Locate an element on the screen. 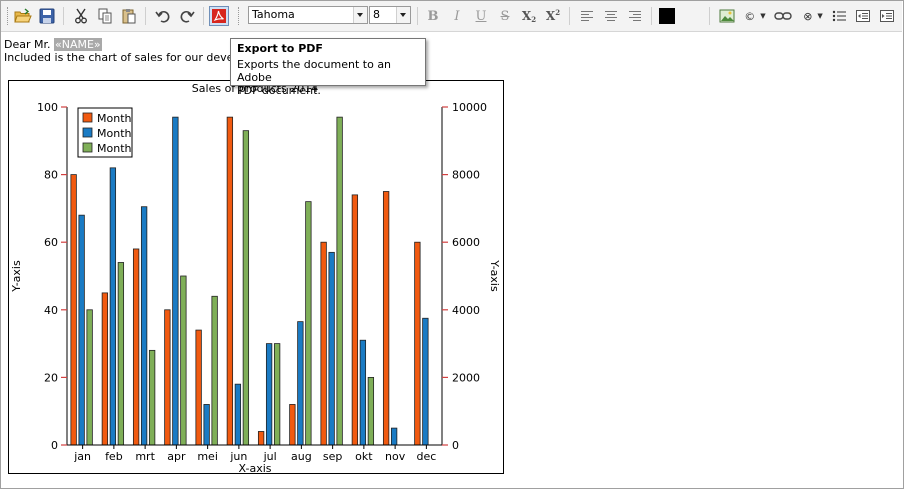 The height and width of the screenshot is (489, 904). hyperlink-icon is located at coordinates (783, 16).